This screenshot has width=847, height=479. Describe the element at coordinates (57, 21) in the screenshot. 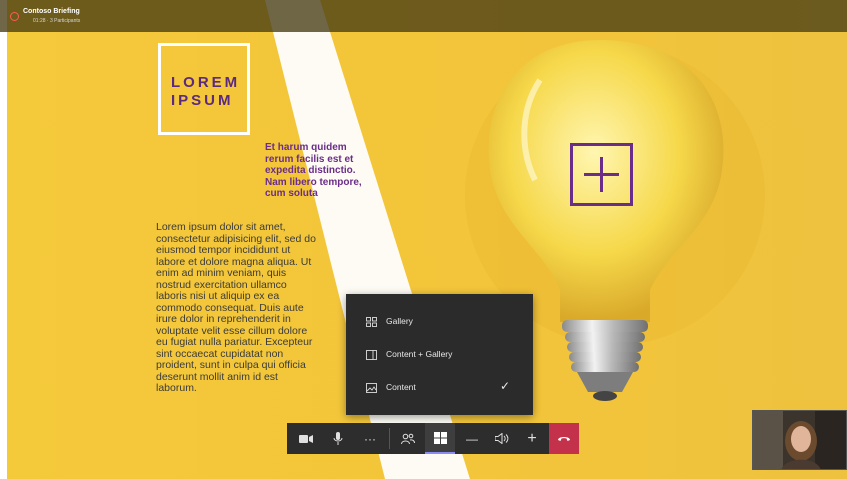

I see `meeting-subtitle: 01:28 · 3 Participants` at that location.